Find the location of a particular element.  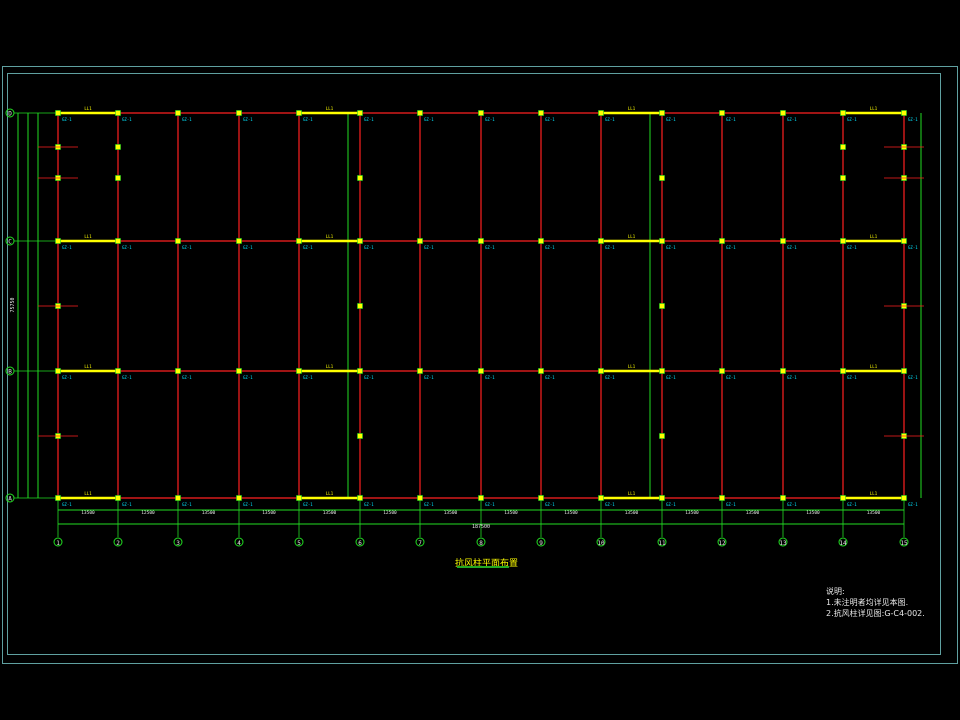

grid-label: 9 is located at coordinates (541, 543).